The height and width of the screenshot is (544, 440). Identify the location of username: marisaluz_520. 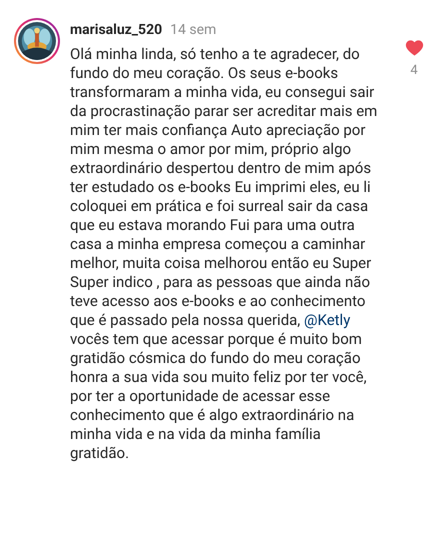
(116, 30).